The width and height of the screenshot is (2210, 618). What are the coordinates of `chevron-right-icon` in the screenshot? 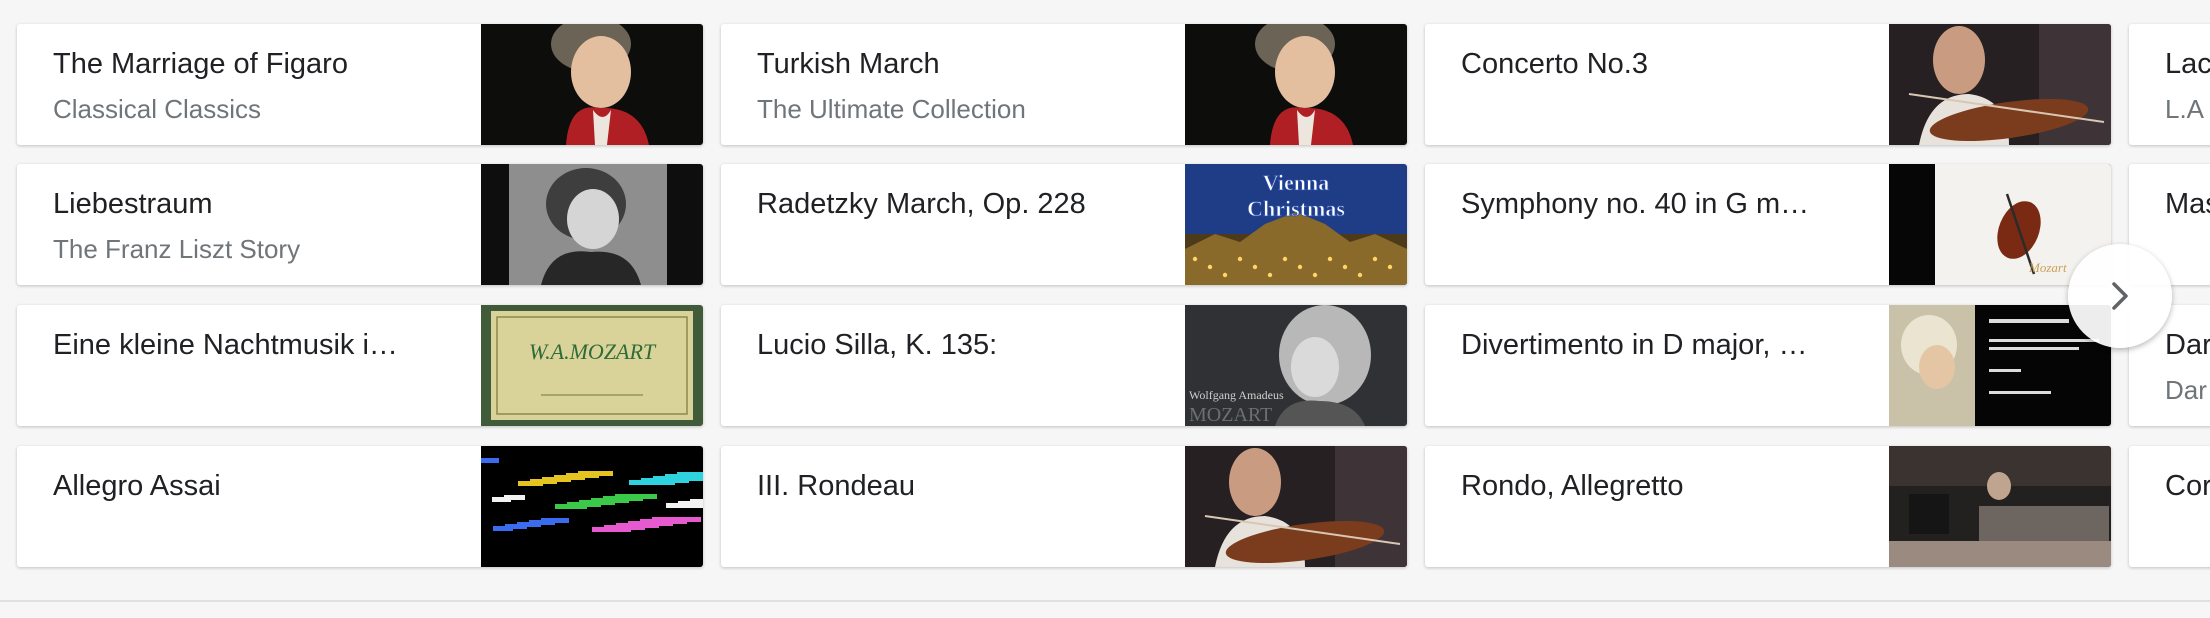 It's located at (2120, 296).